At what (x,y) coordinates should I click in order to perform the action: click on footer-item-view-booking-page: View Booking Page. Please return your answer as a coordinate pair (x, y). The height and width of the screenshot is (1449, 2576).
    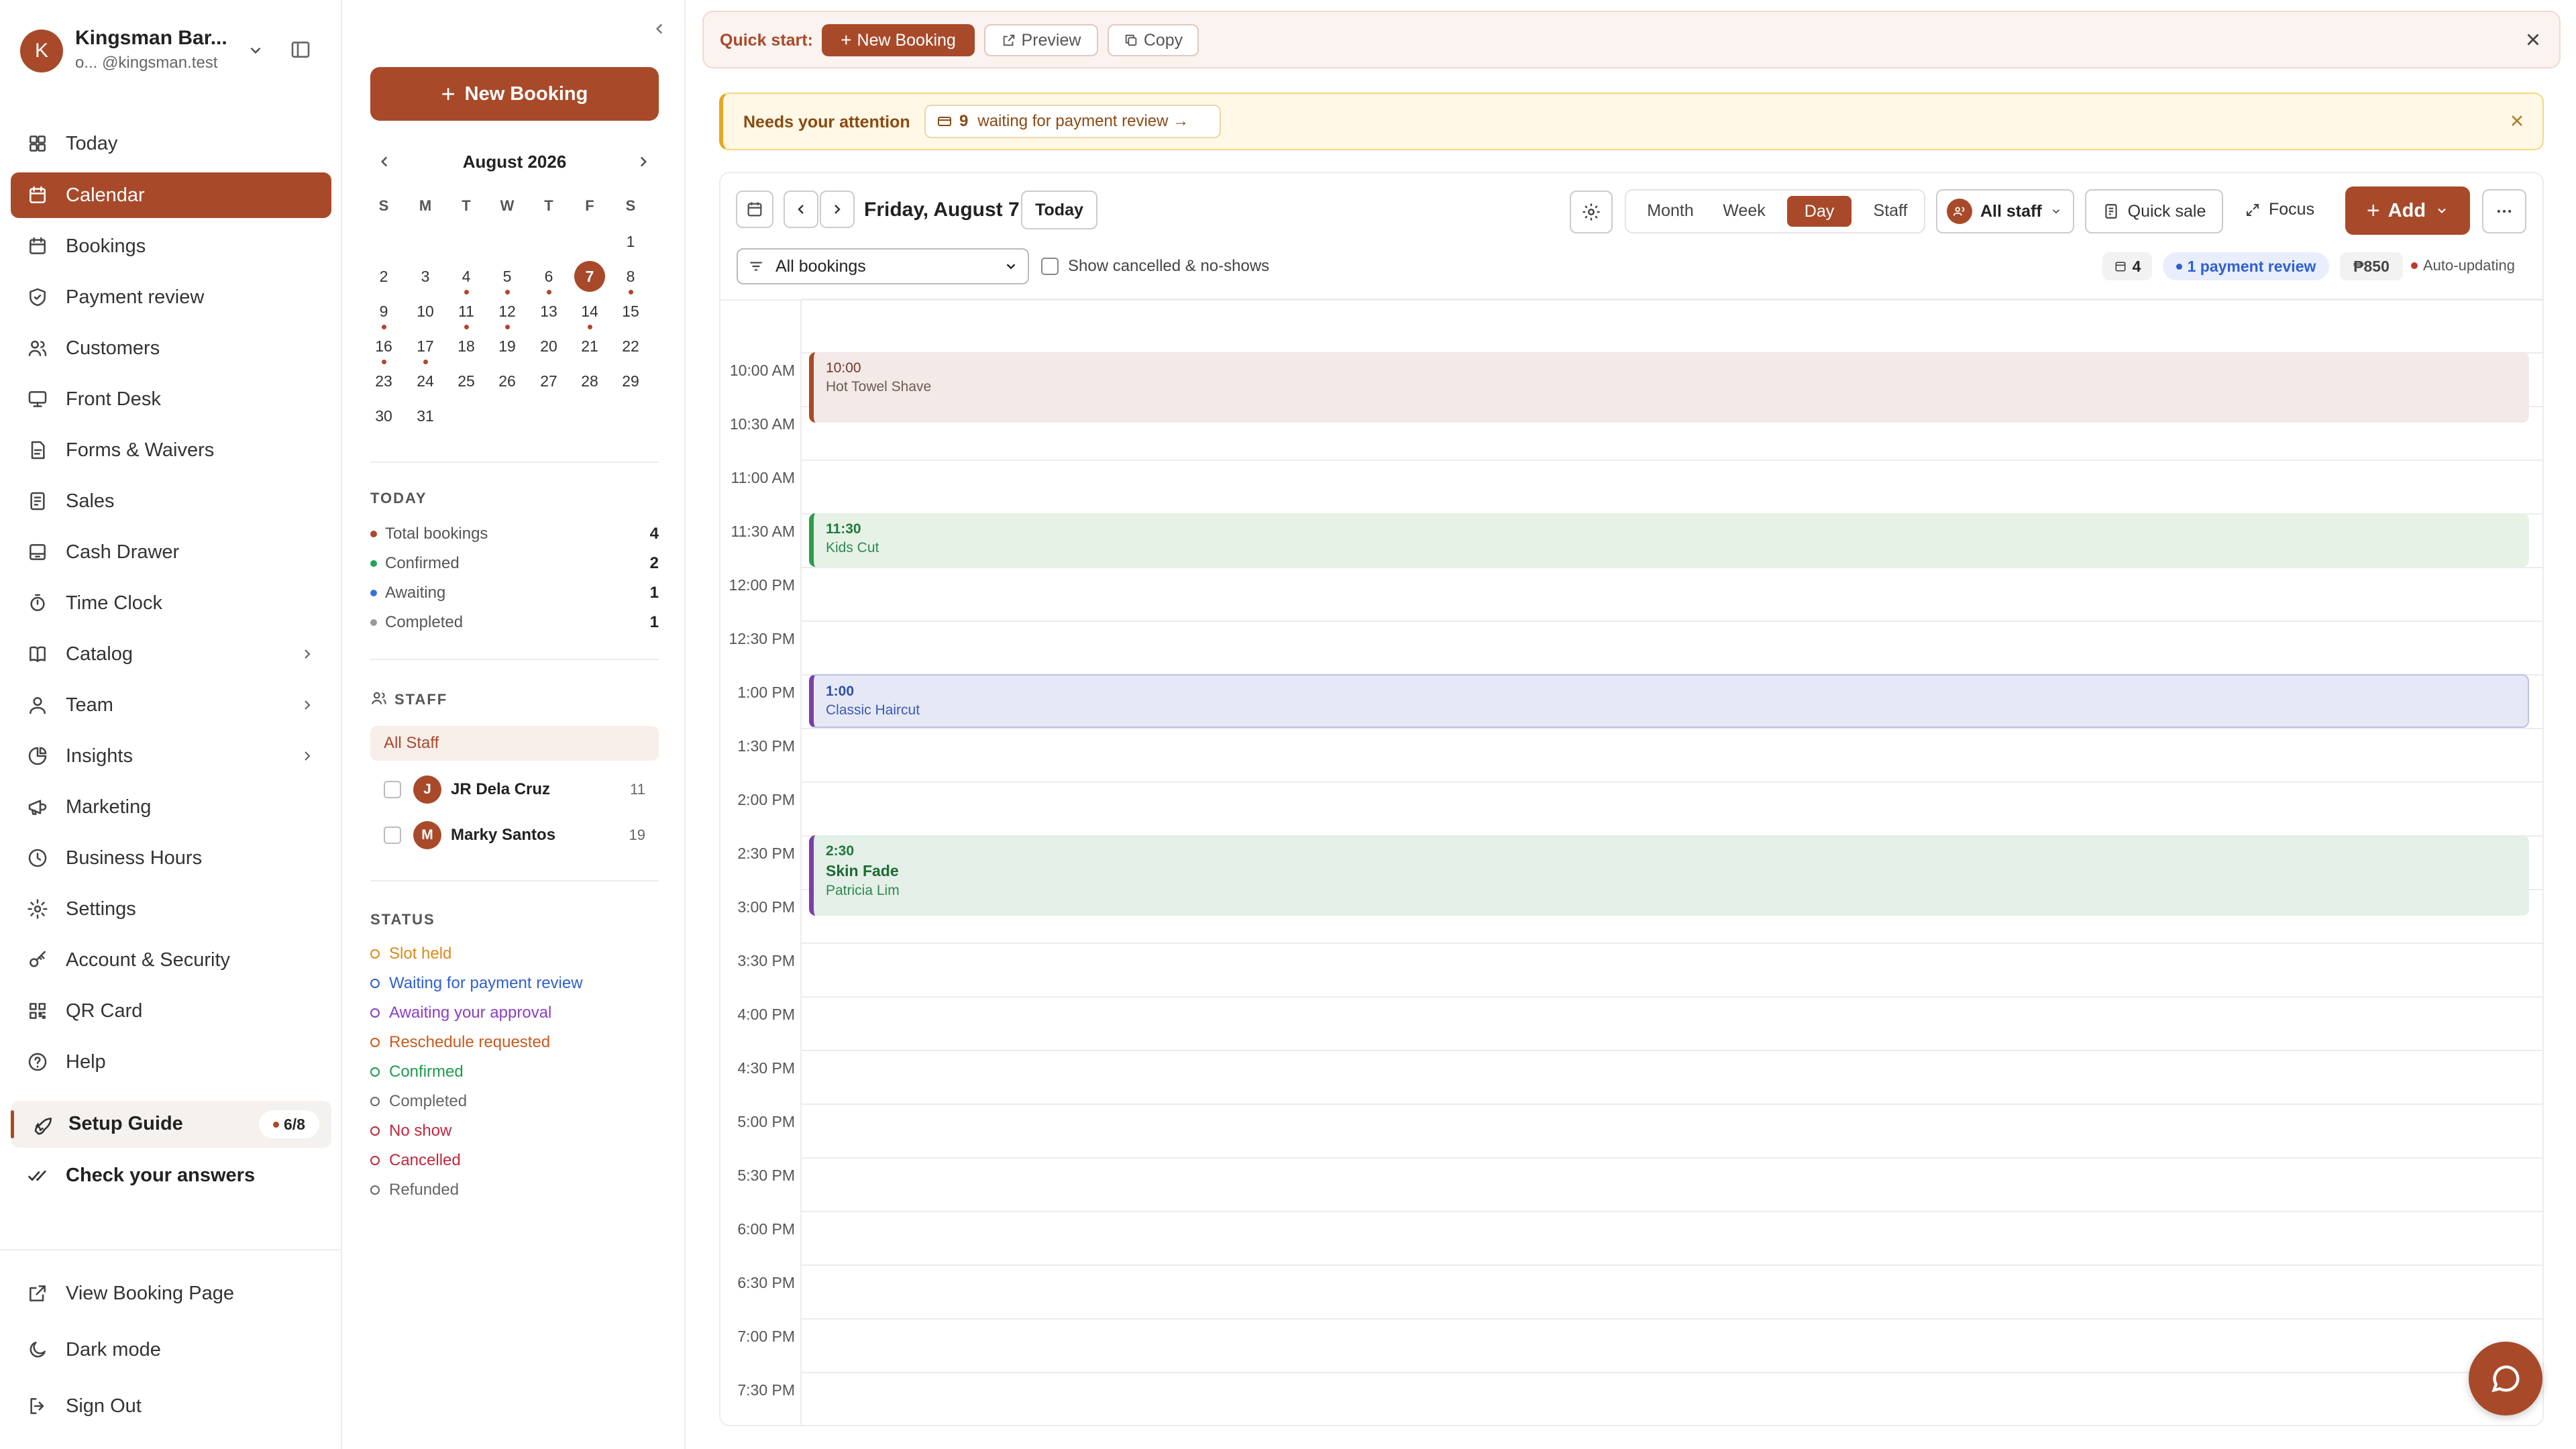
    Looking at the image, I should click on (171, 1293).